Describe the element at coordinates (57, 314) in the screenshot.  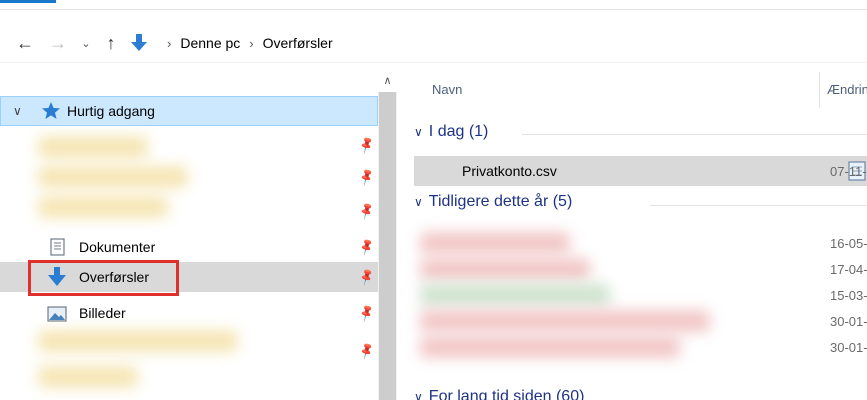
I see `pictures-icon` at that location.